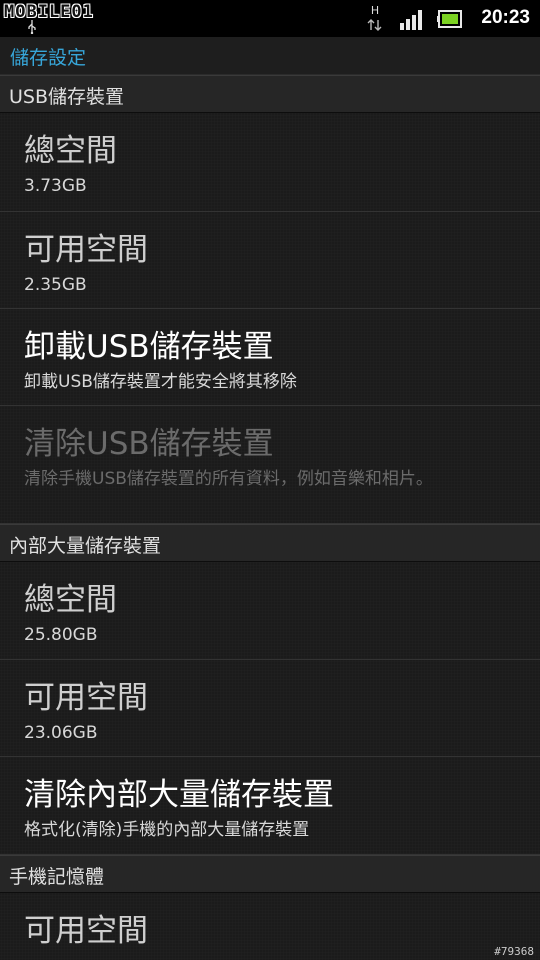 This screenshot has width=540, height=960. I want to click on item-summary: 格式化(清除)手機的內部大量儲存裝置, so click(167, 830).